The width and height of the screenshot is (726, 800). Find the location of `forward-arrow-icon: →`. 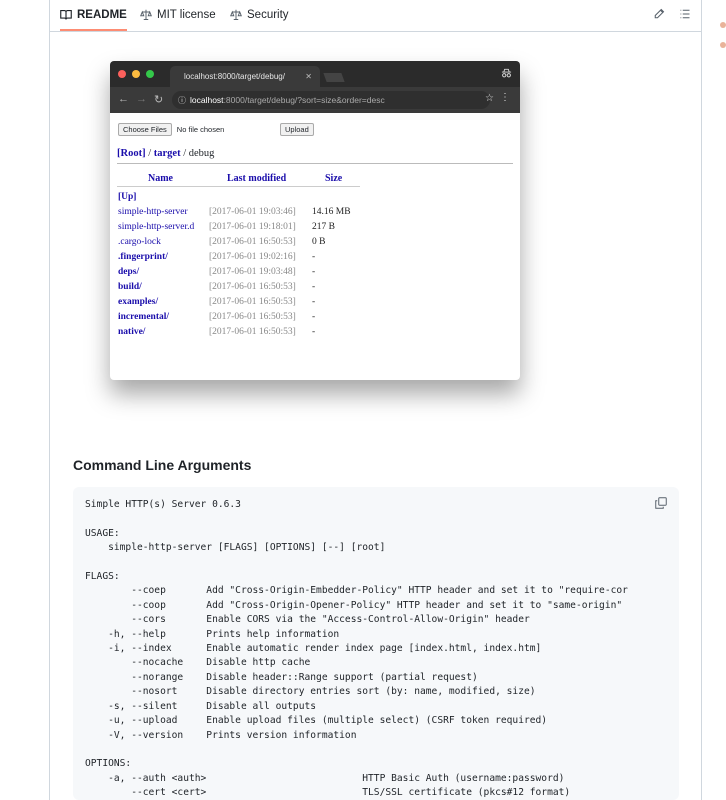

forward-arrow-icon: → is located at coordinates (141, 99).